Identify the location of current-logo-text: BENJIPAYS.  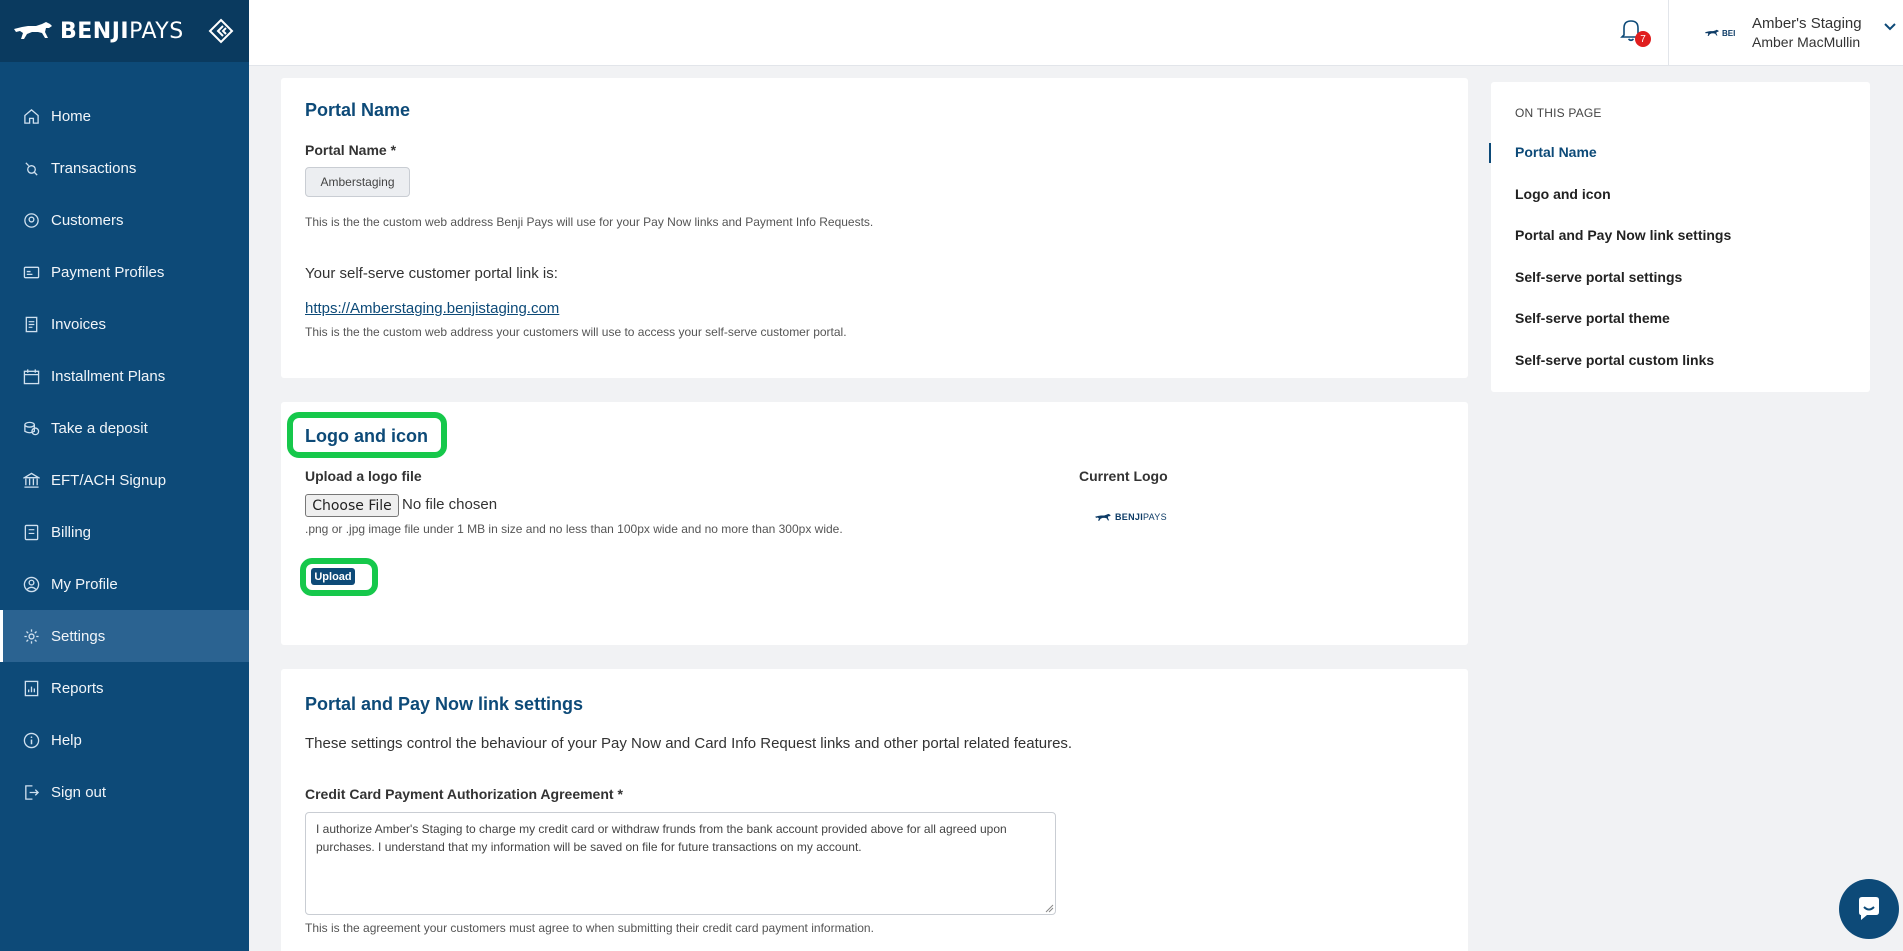
(1141, 517).